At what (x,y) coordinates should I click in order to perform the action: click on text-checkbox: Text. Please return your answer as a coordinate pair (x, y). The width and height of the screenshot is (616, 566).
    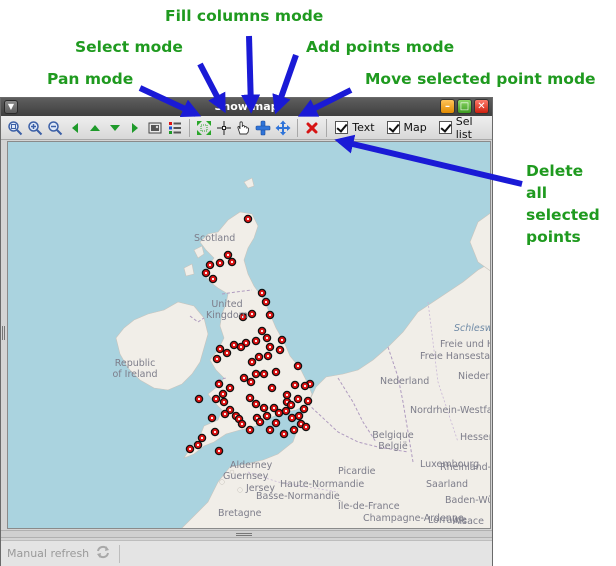
    Looking at the image, I should click on (355, 127).